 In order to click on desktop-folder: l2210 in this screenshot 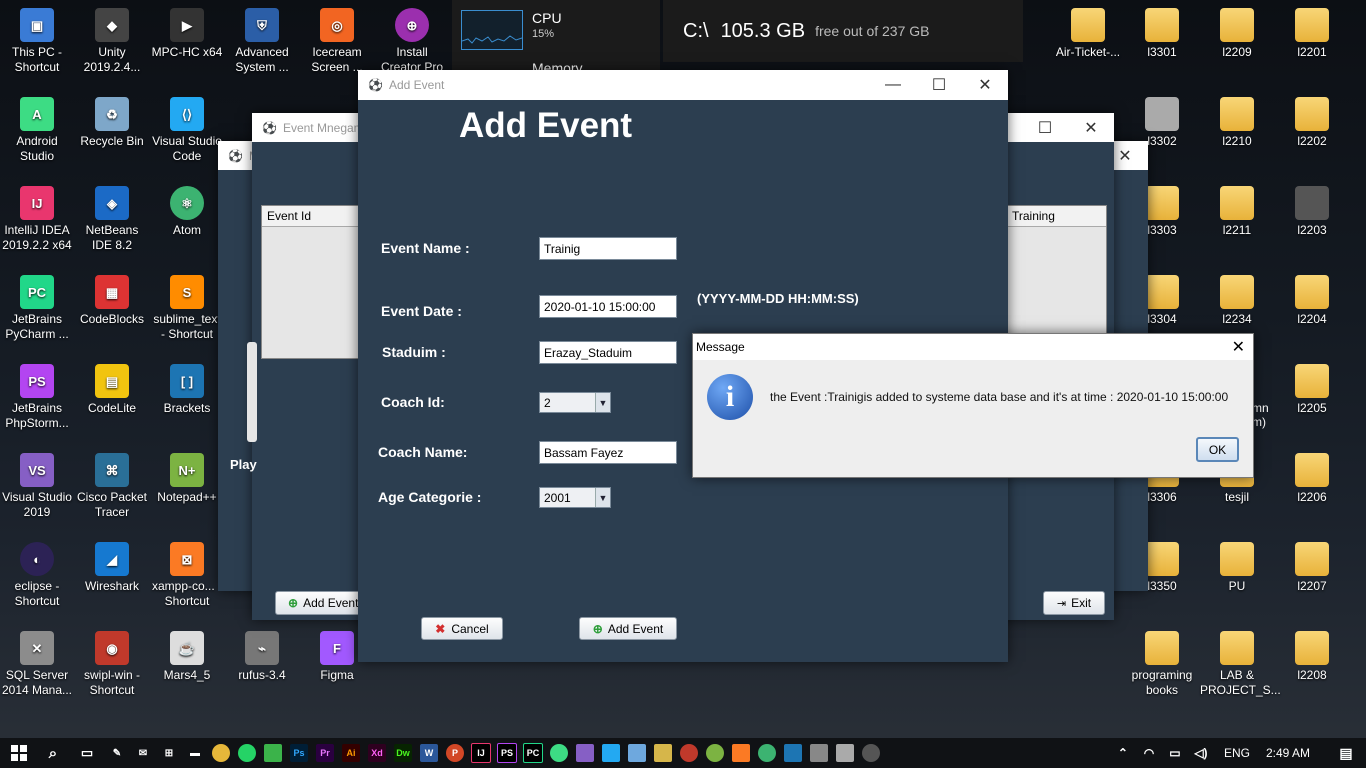, I will do `click(1237, 123)`.